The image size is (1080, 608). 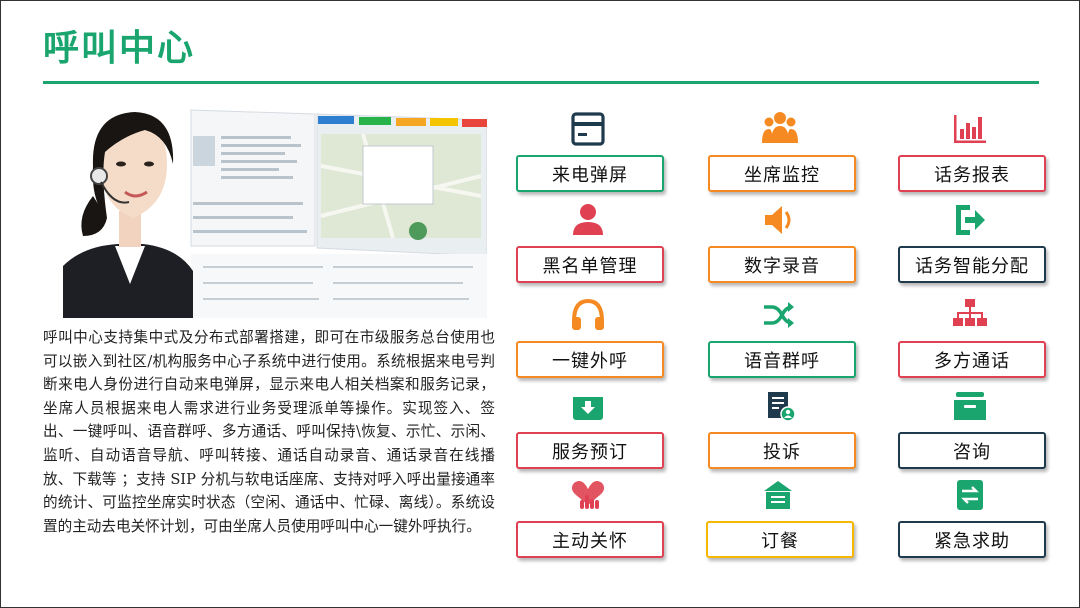 What do you see at coordinates (970, 220) in the screenshot?
I see `sign-in-icon` at bounding box center [970, 220].